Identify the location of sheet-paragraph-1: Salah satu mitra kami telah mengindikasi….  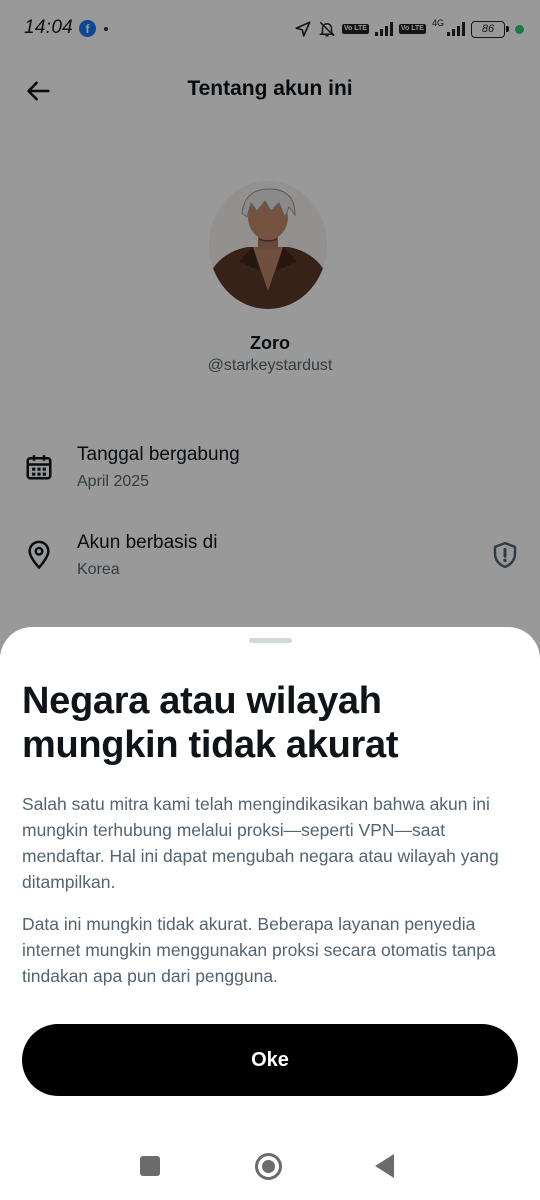
(260, 843).